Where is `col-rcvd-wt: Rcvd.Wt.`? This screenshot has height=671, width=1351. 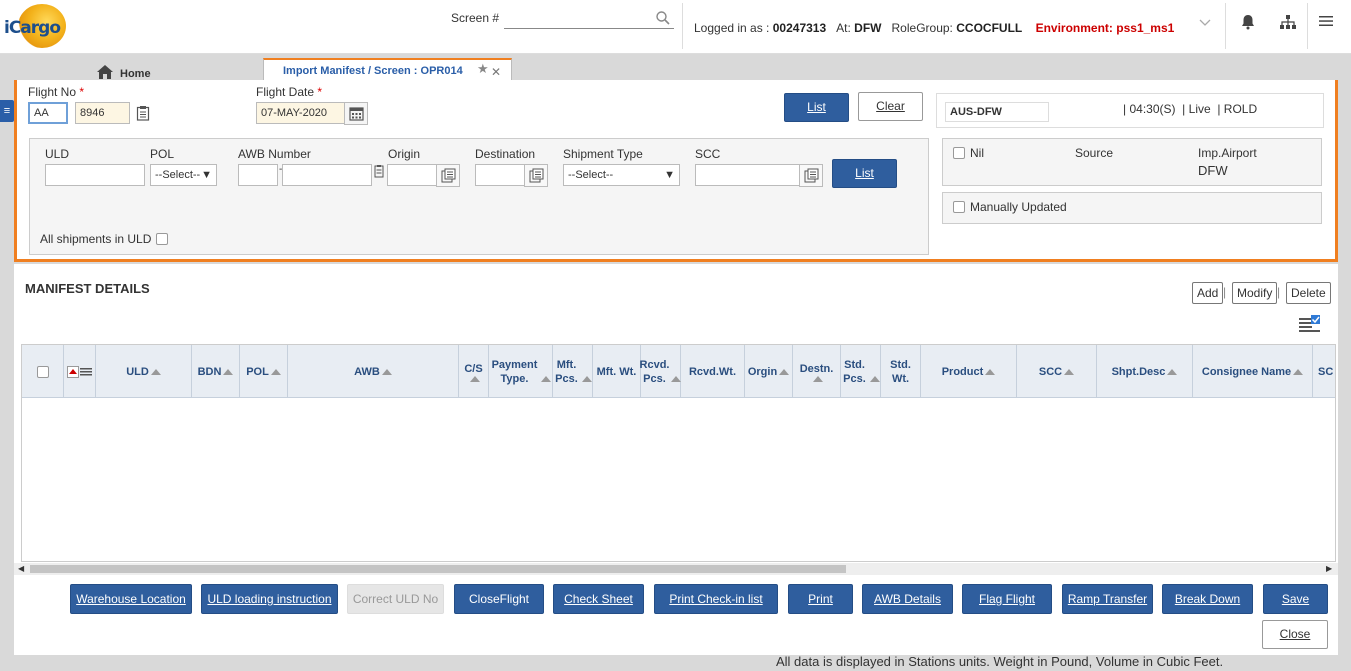
col-rcvd-wt: Rcvd.Wt. is located at coordinates (713, 371).